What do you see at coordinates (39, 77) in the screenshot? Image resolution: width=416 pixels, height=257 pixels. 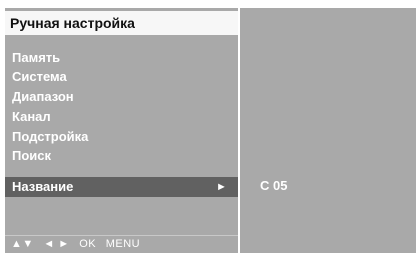 I see `menu-item-system: Система` at bounding box center [39, 77].